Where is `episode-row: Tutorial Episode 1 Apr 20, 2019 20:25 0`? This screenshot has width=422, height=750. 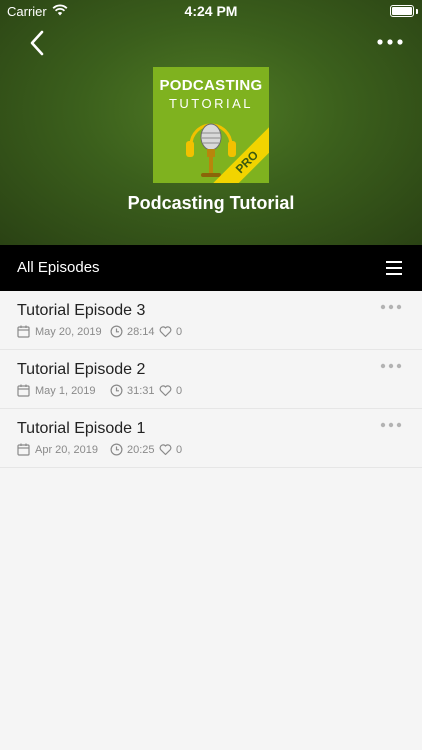 episode-row: Tutorial Episode 1 Apr 20, 2019 20:25 0 is located at coordinates (211, 438).